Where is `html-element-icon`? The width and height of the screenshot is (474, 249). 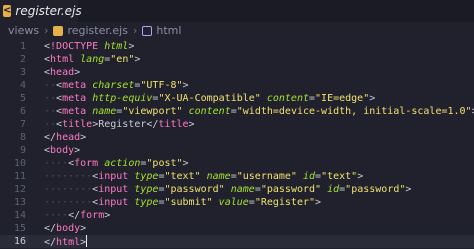
html-element-icon is located at coordinates (147, 30).